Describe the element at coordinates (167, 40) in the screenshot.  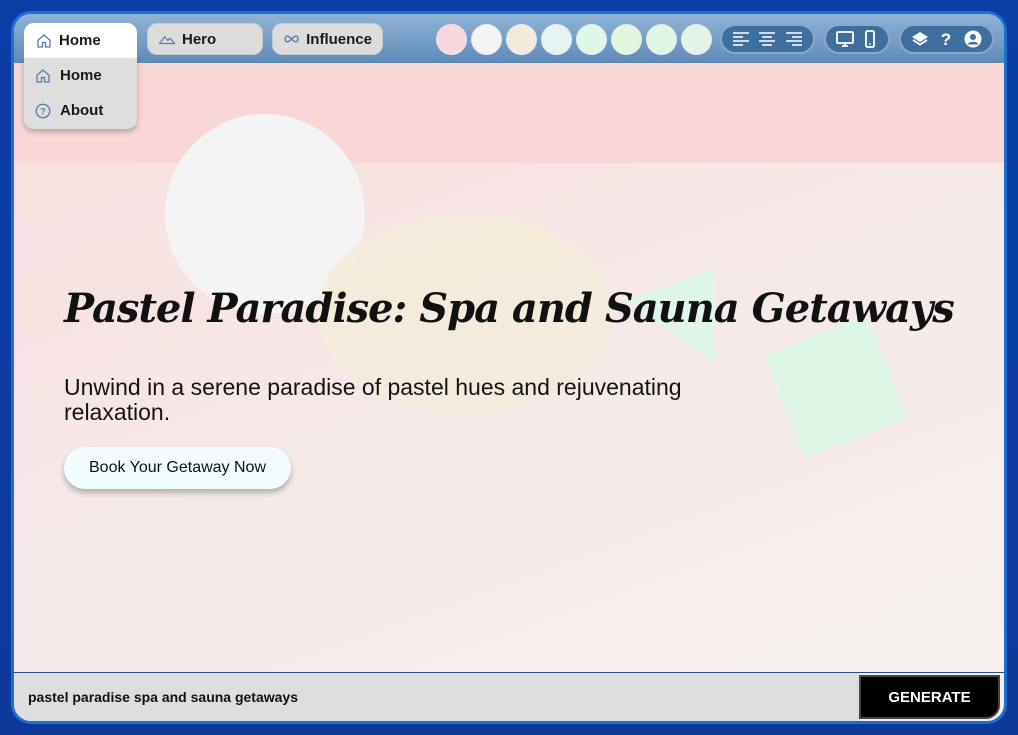
I see `mountain-icon` at that location.